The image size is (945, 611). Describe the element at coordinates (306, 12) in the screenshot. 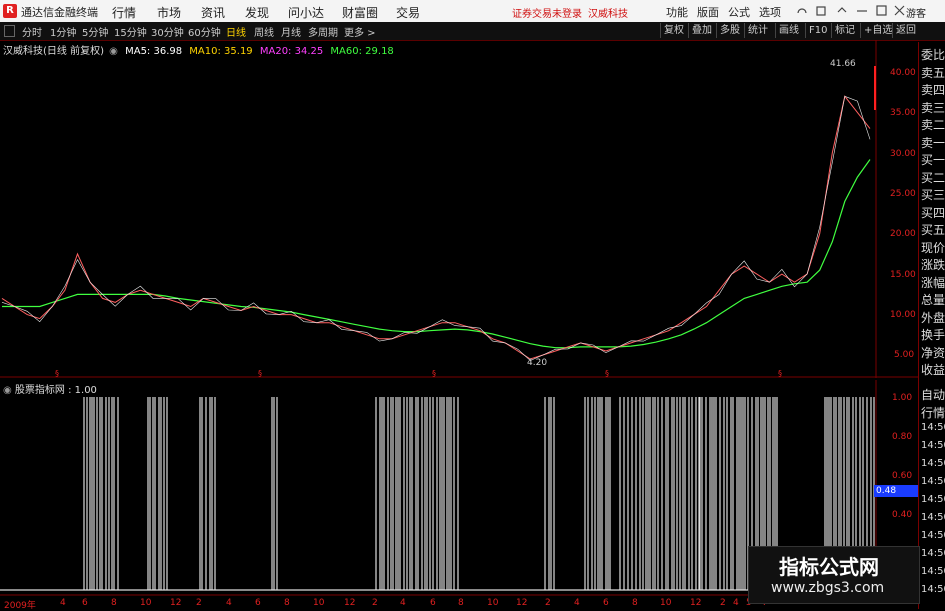

I see `menu-ask: 问小达` at that location.